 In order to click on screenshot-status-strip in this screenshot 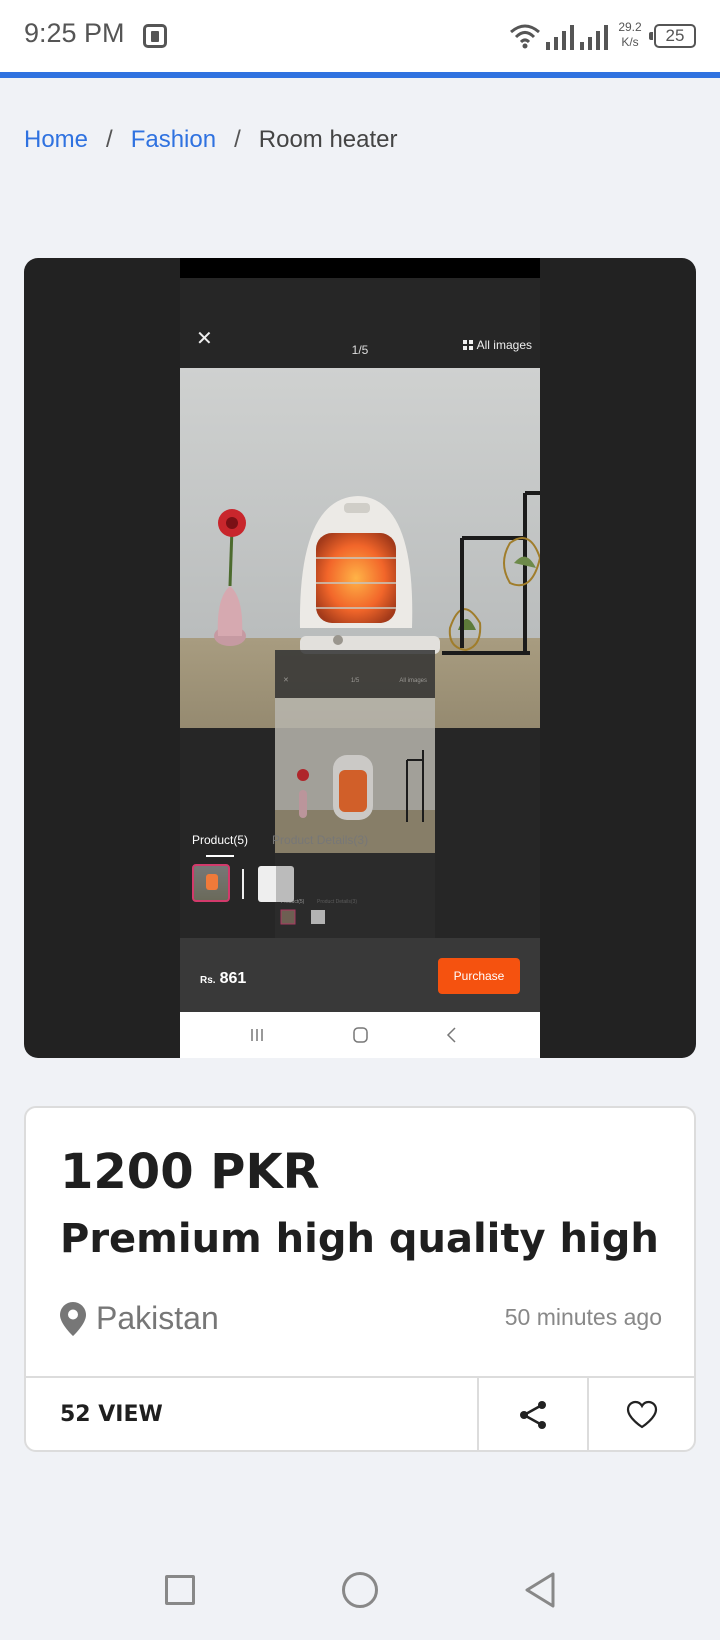, I will do `click(360, 268)`.